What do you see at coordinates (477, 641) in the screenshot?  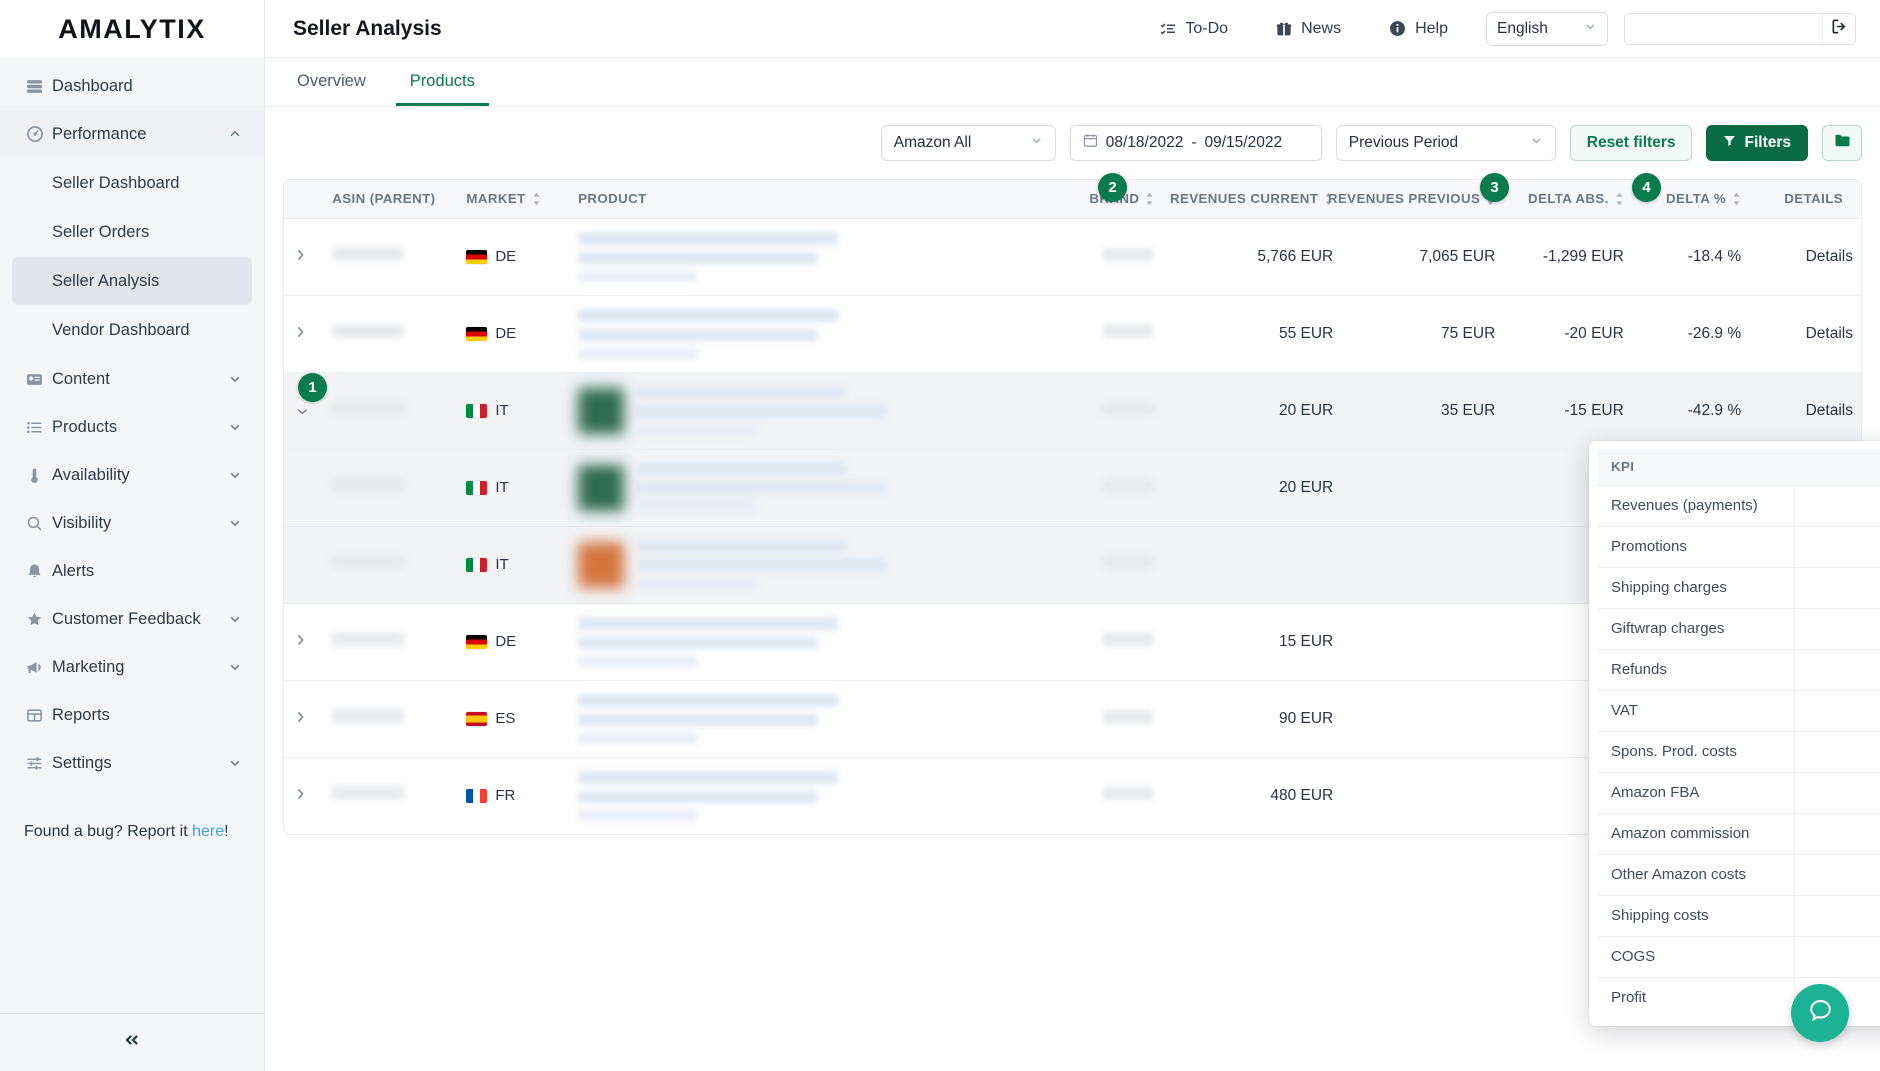 I see `flag-icon-de` at bounding box center [477, 641].